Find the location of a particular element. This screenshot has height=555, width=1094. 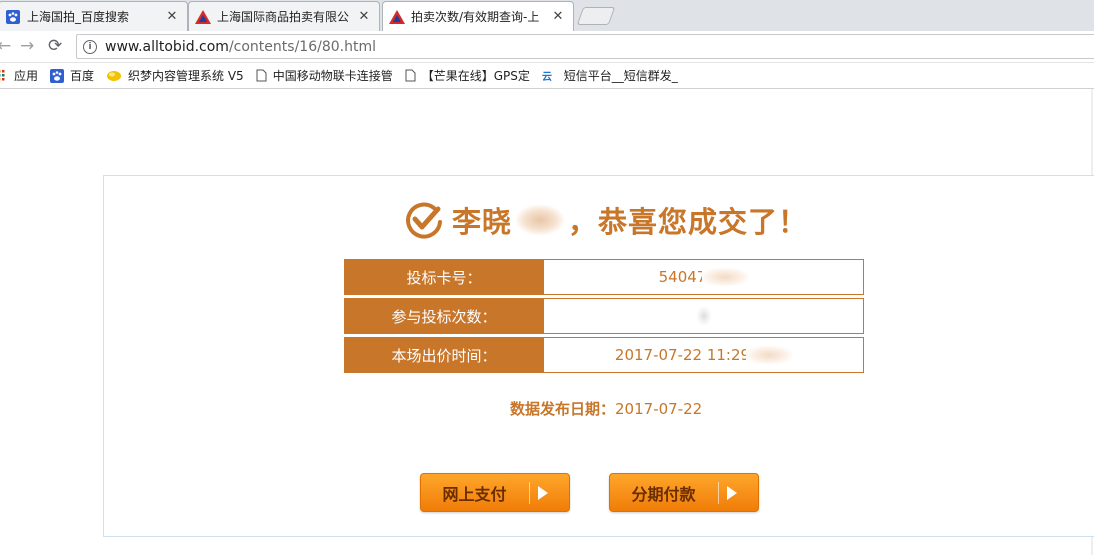

address-bar: i www.alltobid.com/contents/16/80.html is located at coordinates (585, 46).